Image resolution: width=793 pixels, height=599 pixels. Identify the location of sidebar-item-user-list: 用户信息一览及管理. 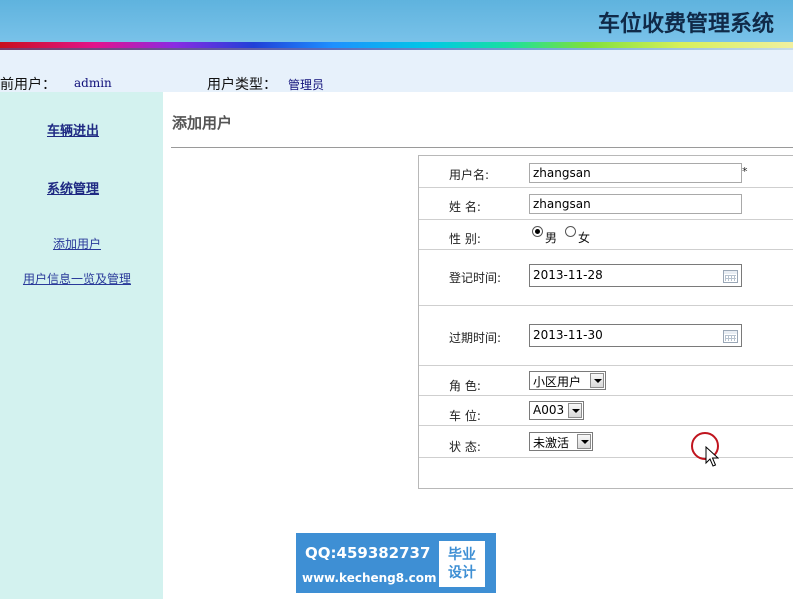
(77, 278).